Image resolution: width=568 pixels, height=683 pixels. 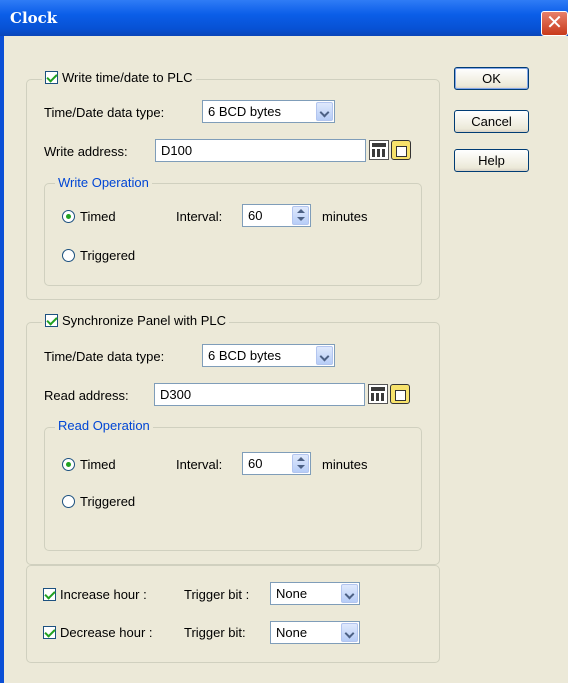 What do you see at coordinates (315, 593) in the screenshot?
I see `increase-trigger-select: None` at bounding box center [315, 593].